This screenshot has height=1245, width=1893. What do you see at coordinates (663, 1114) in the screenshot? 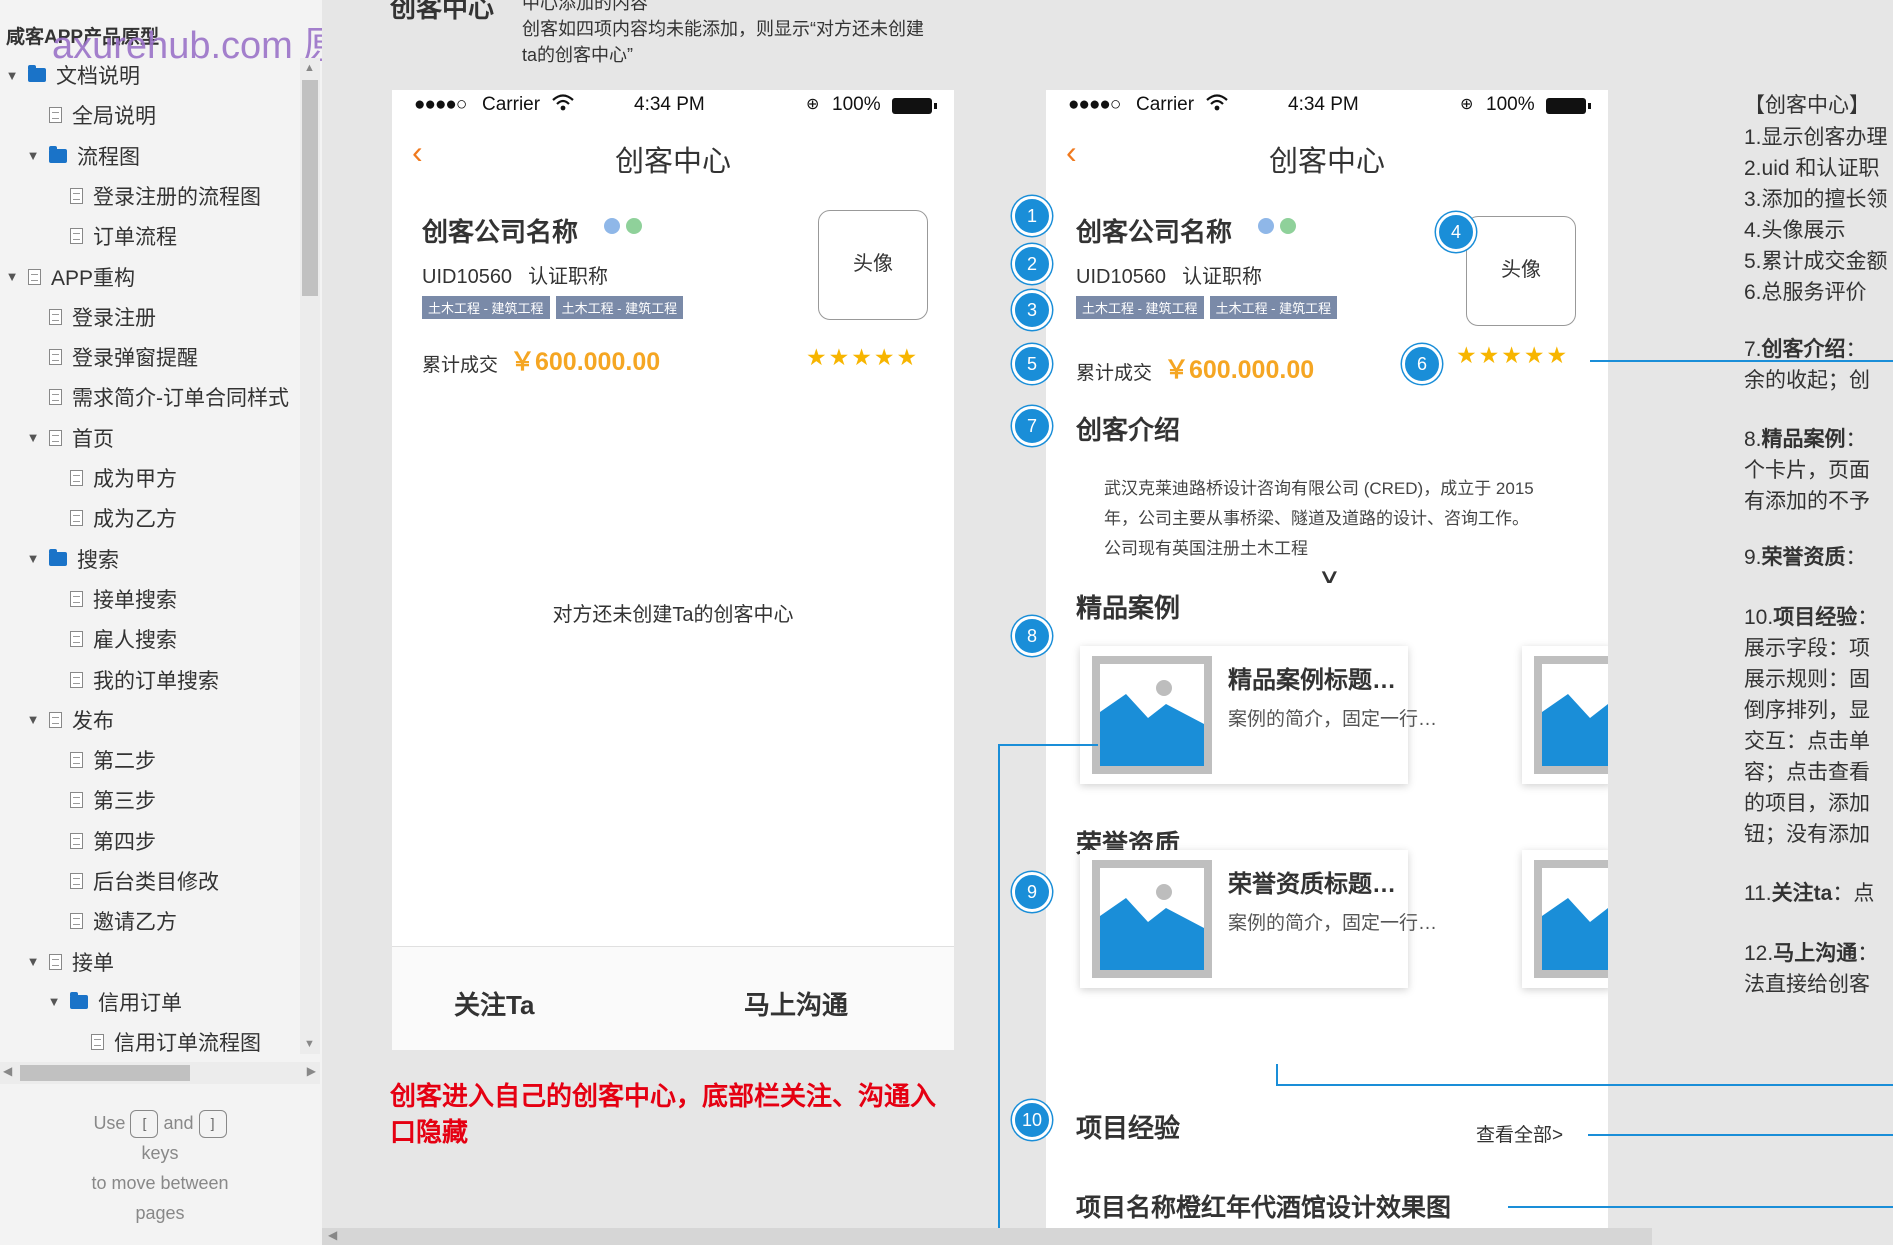
I see `red-annotation: 创客进入自己的创客中心，底部栏关注、沟通入口隐藏` at bounding box center [663, 1114].